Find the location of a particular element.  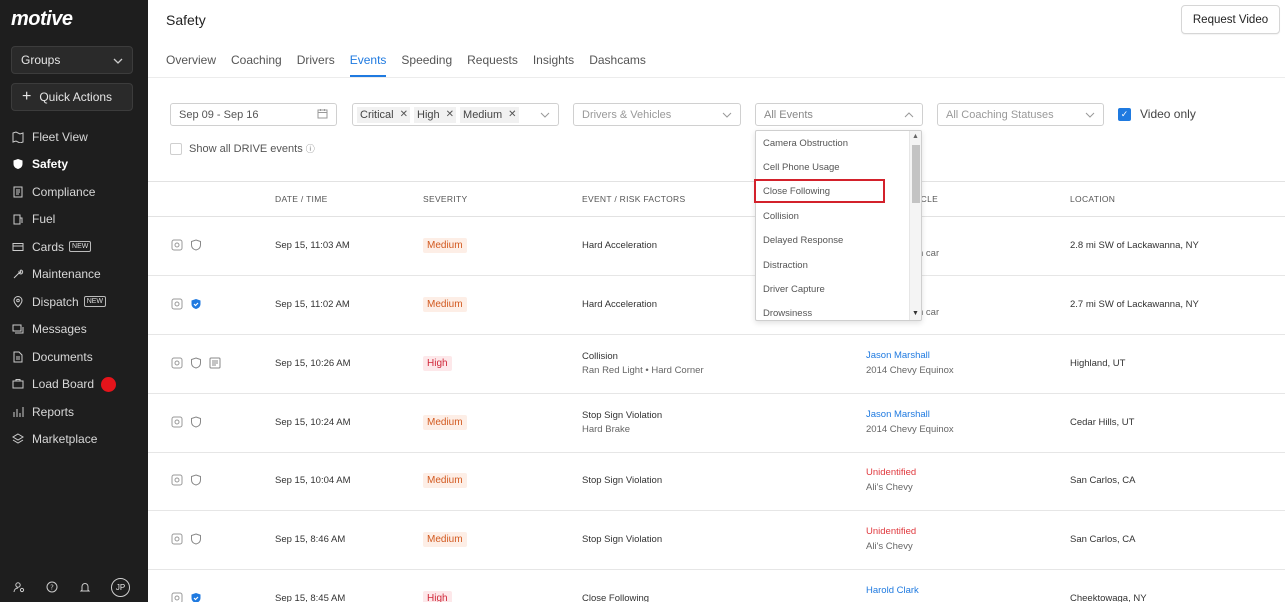

dropdown-option-driver-capture: Driver Capture is located at coordinates (838, 289).